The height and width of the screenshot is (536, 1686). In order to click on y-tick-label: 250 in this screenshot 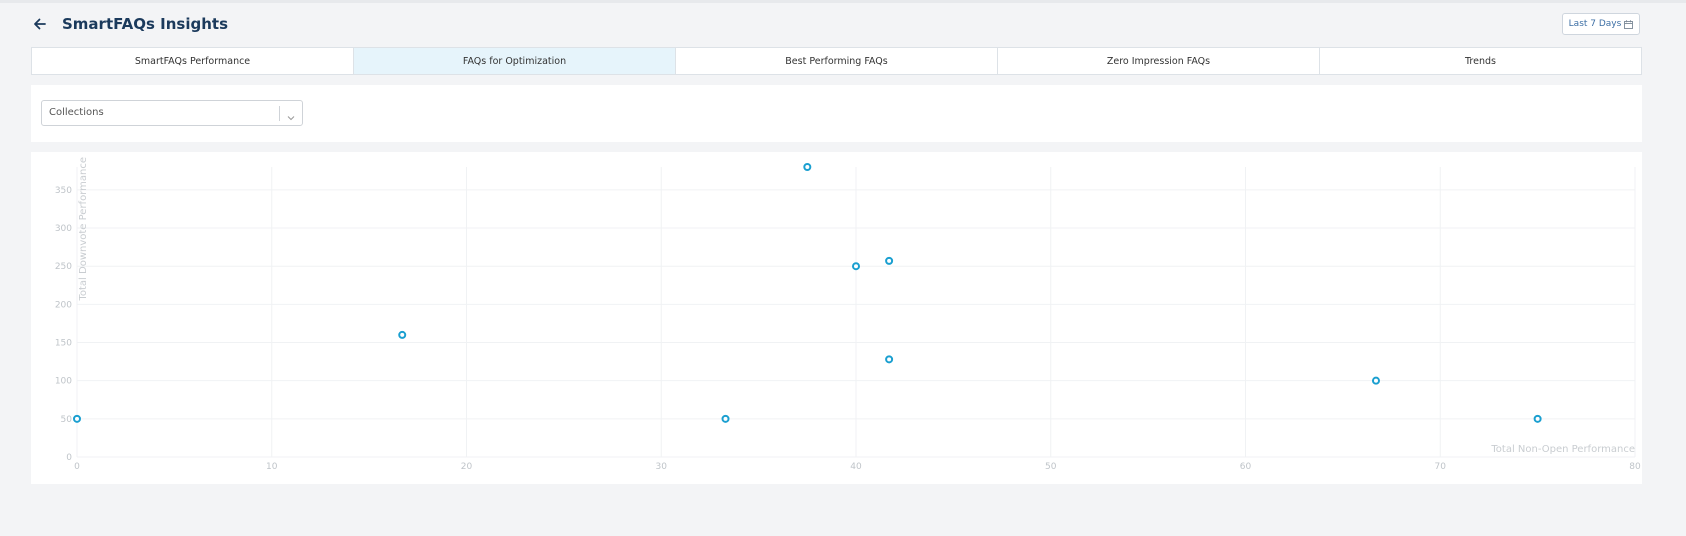, I will do `click(63, 267)`.